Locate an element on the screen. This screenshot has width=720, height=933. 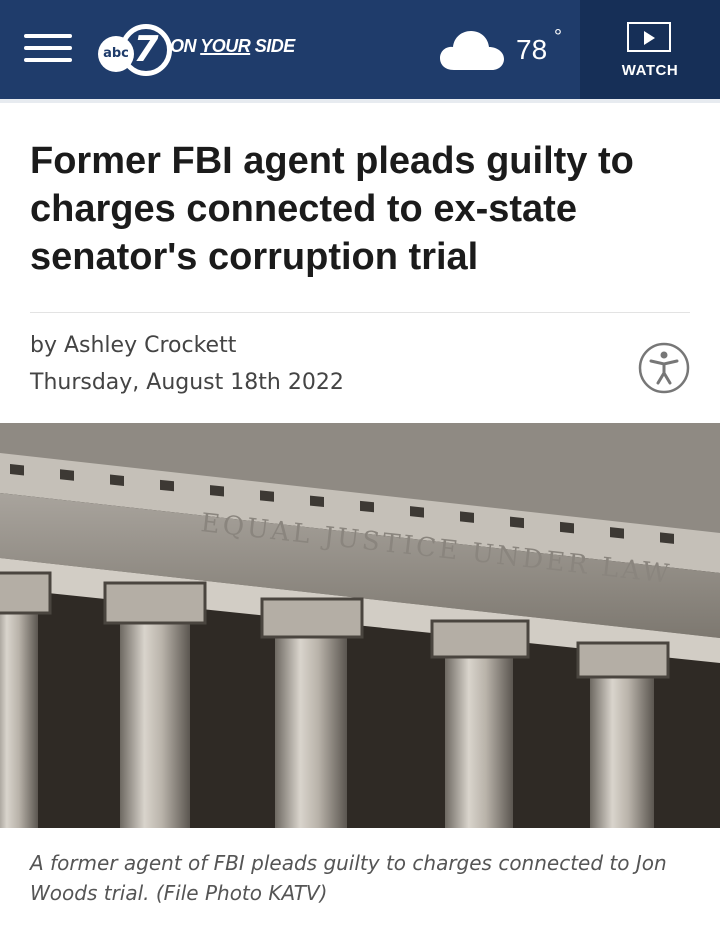
logo-tagline: ON YOUR SIDE is located at coordinates (232, 46).